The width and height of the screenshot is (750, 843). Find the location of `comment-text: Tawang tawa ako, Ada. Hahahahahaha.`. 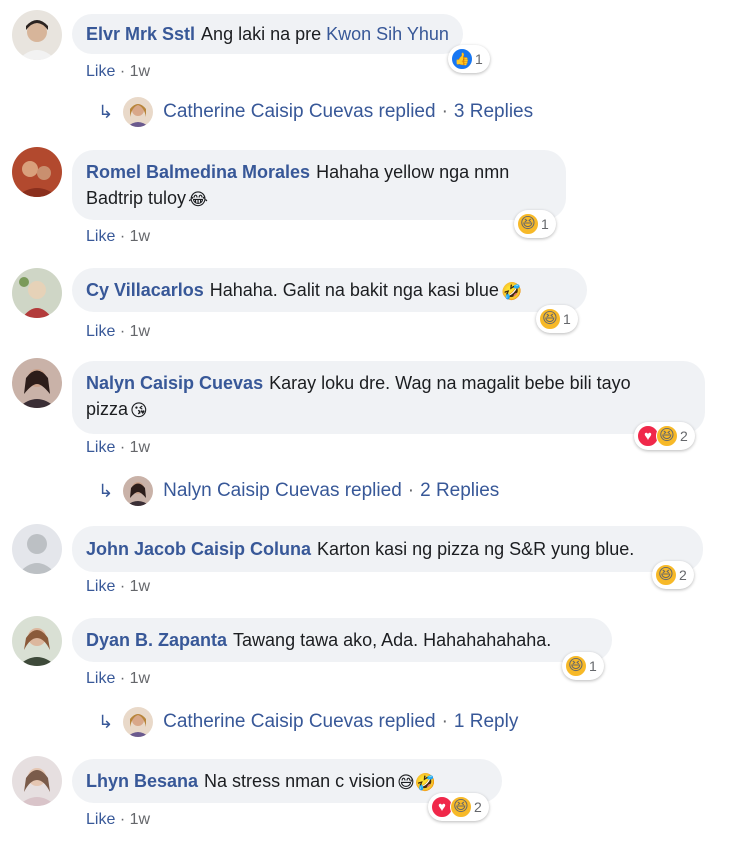

comment-text: Tawang tawa ako, Ada. Hahahahahaha. is located at coordinates (392, 640).